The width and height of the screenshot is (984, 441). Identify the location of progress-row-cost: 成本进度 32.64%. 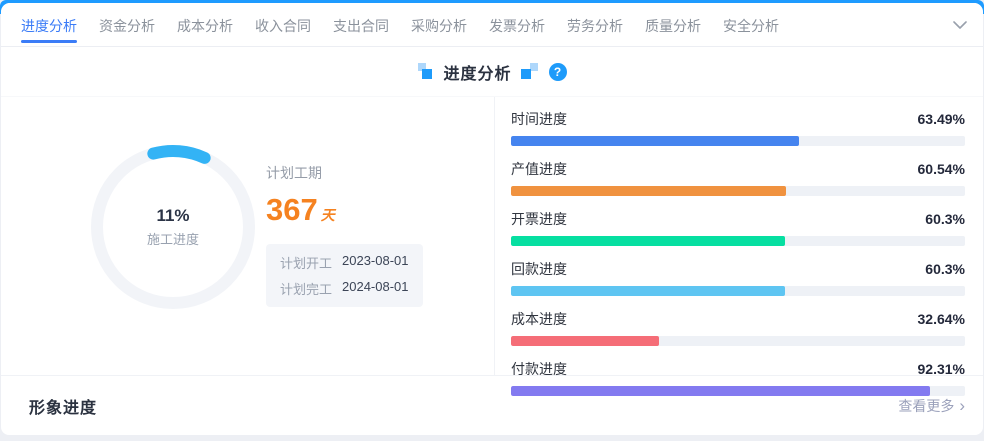
(738, 327).